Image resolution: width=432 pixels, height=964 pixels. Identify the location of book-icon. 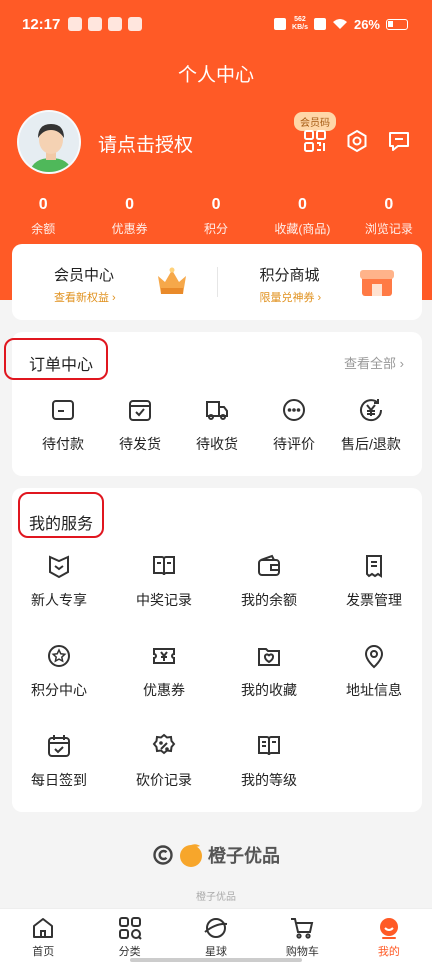
(164, 566).